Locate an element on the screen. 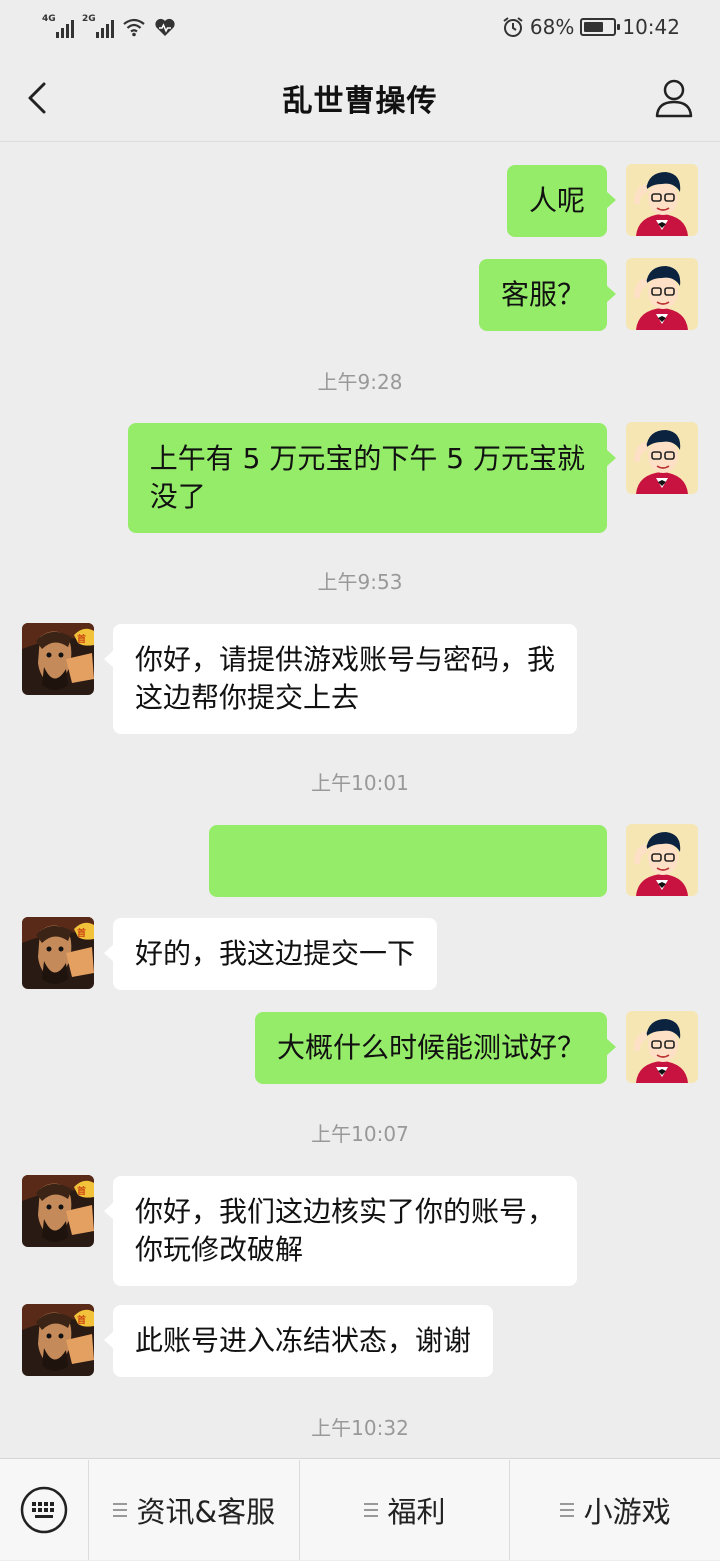 The width and height of the screenshot is (720, 1561). clock: 10:42 is located at coordinates (651, 27).